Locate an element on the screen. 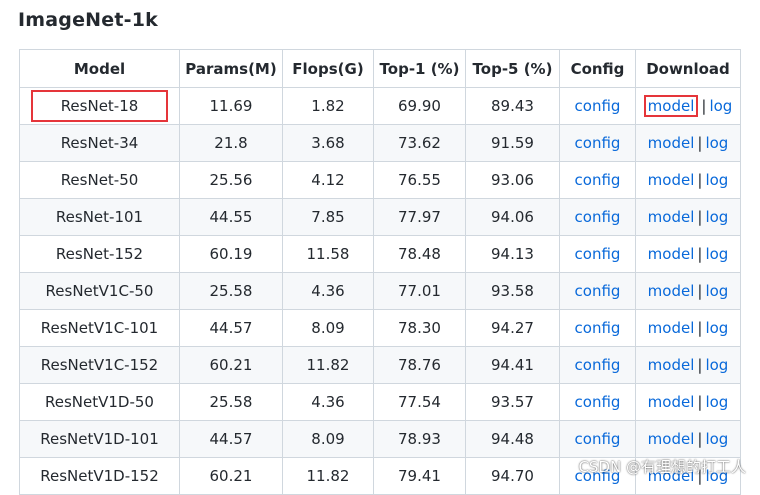 The image size is (760, 495). top1-cell: 77.01 is located at coordinates (419, 291).